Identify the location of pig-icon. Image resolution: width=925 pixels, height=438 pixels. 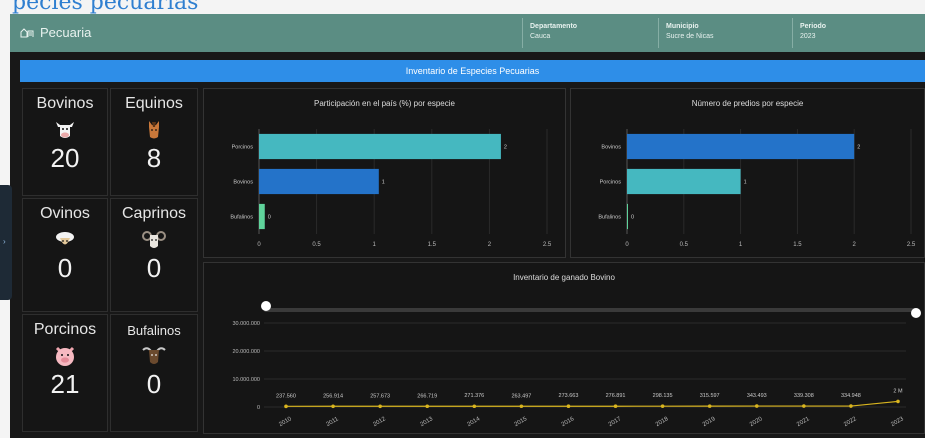
(65, 356).